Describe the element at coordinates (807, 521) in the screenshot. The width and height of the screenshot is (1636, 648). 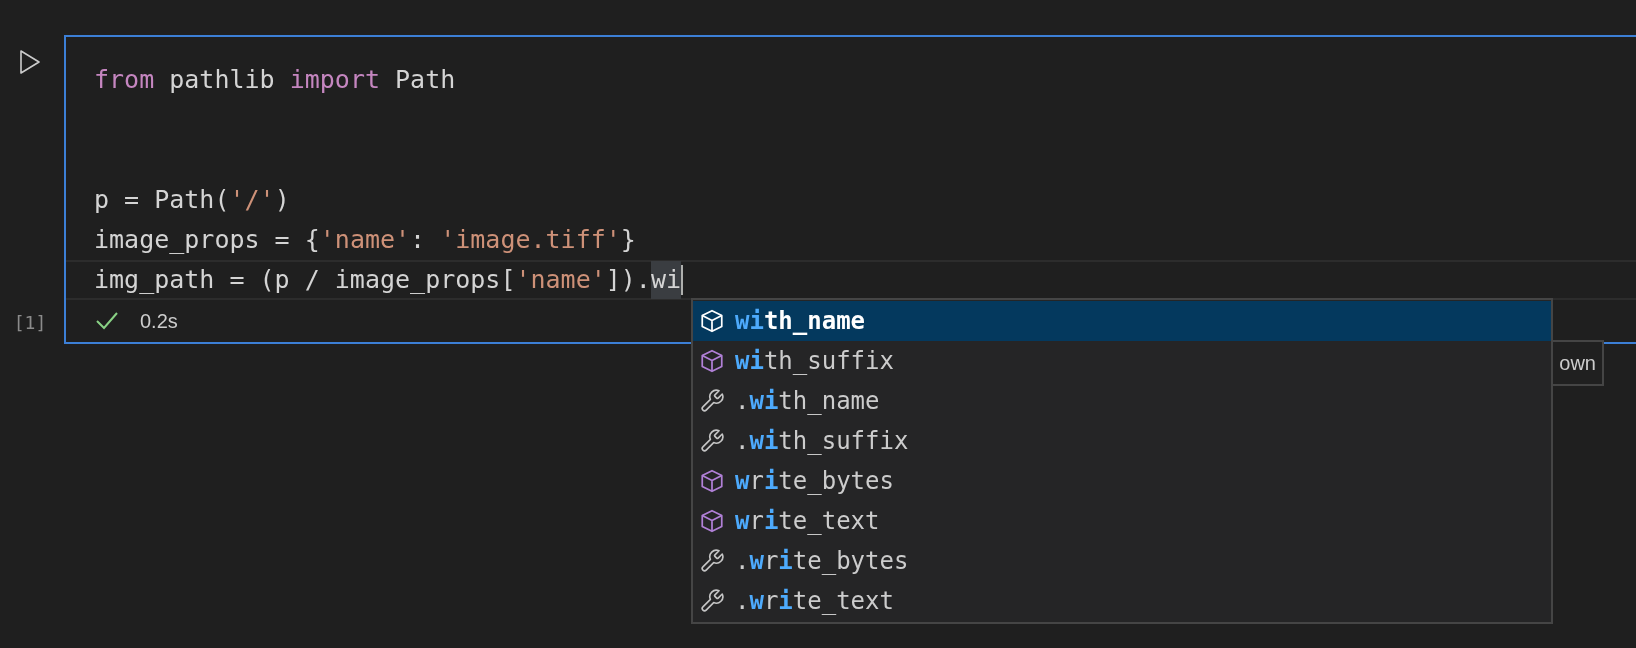
I see `suggestion-label: write_text` at that location.